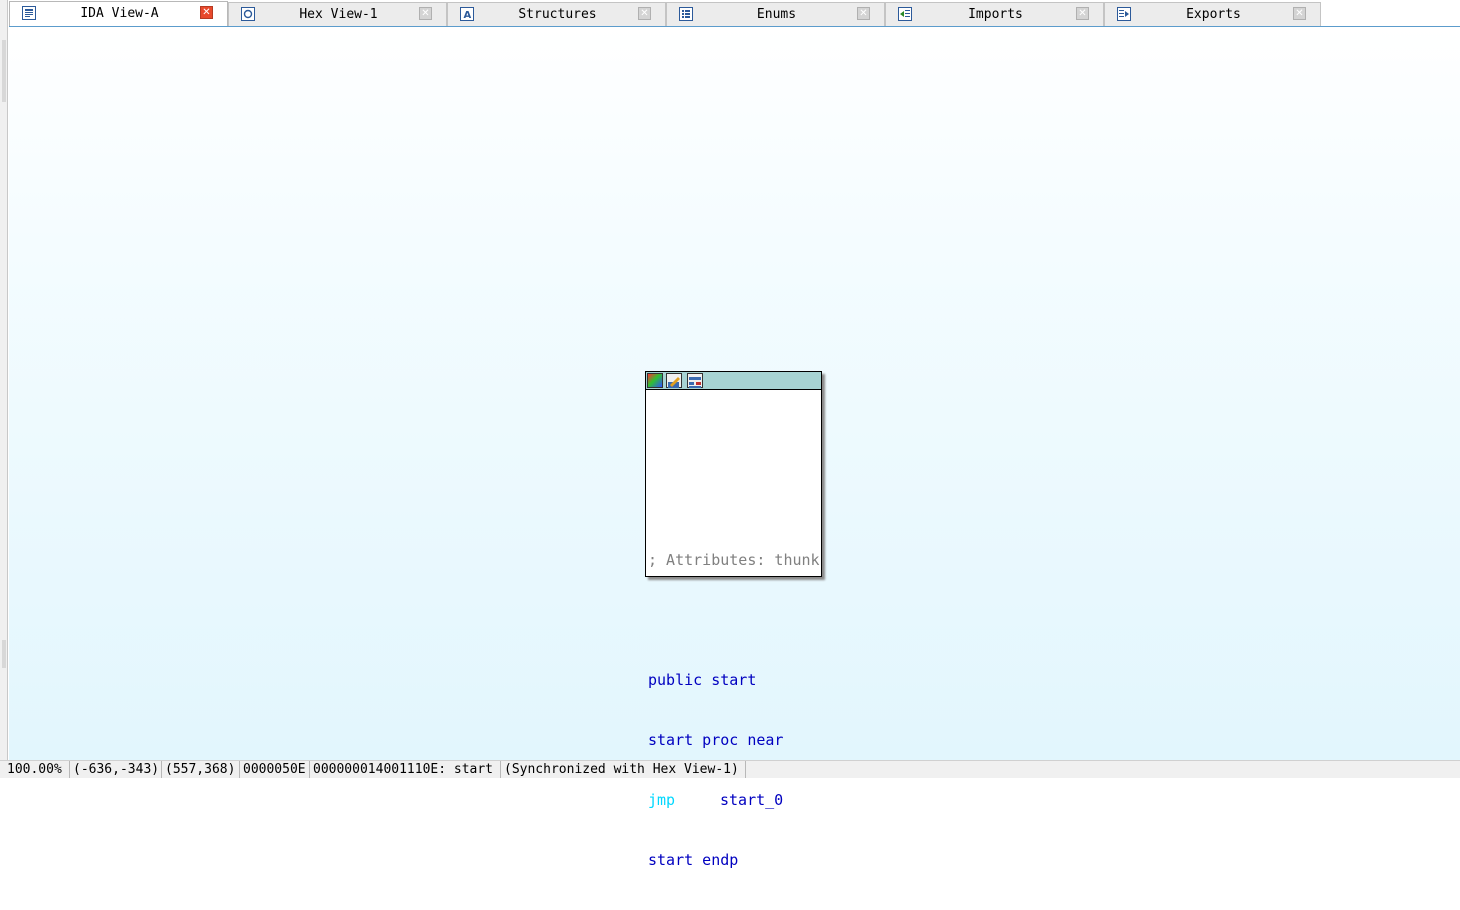 This screenshot has width=1460, height=910. Describe the element at coordinates (405, 769) in the screenshot. I see `current-location: 000000014001110E: start` at that location.